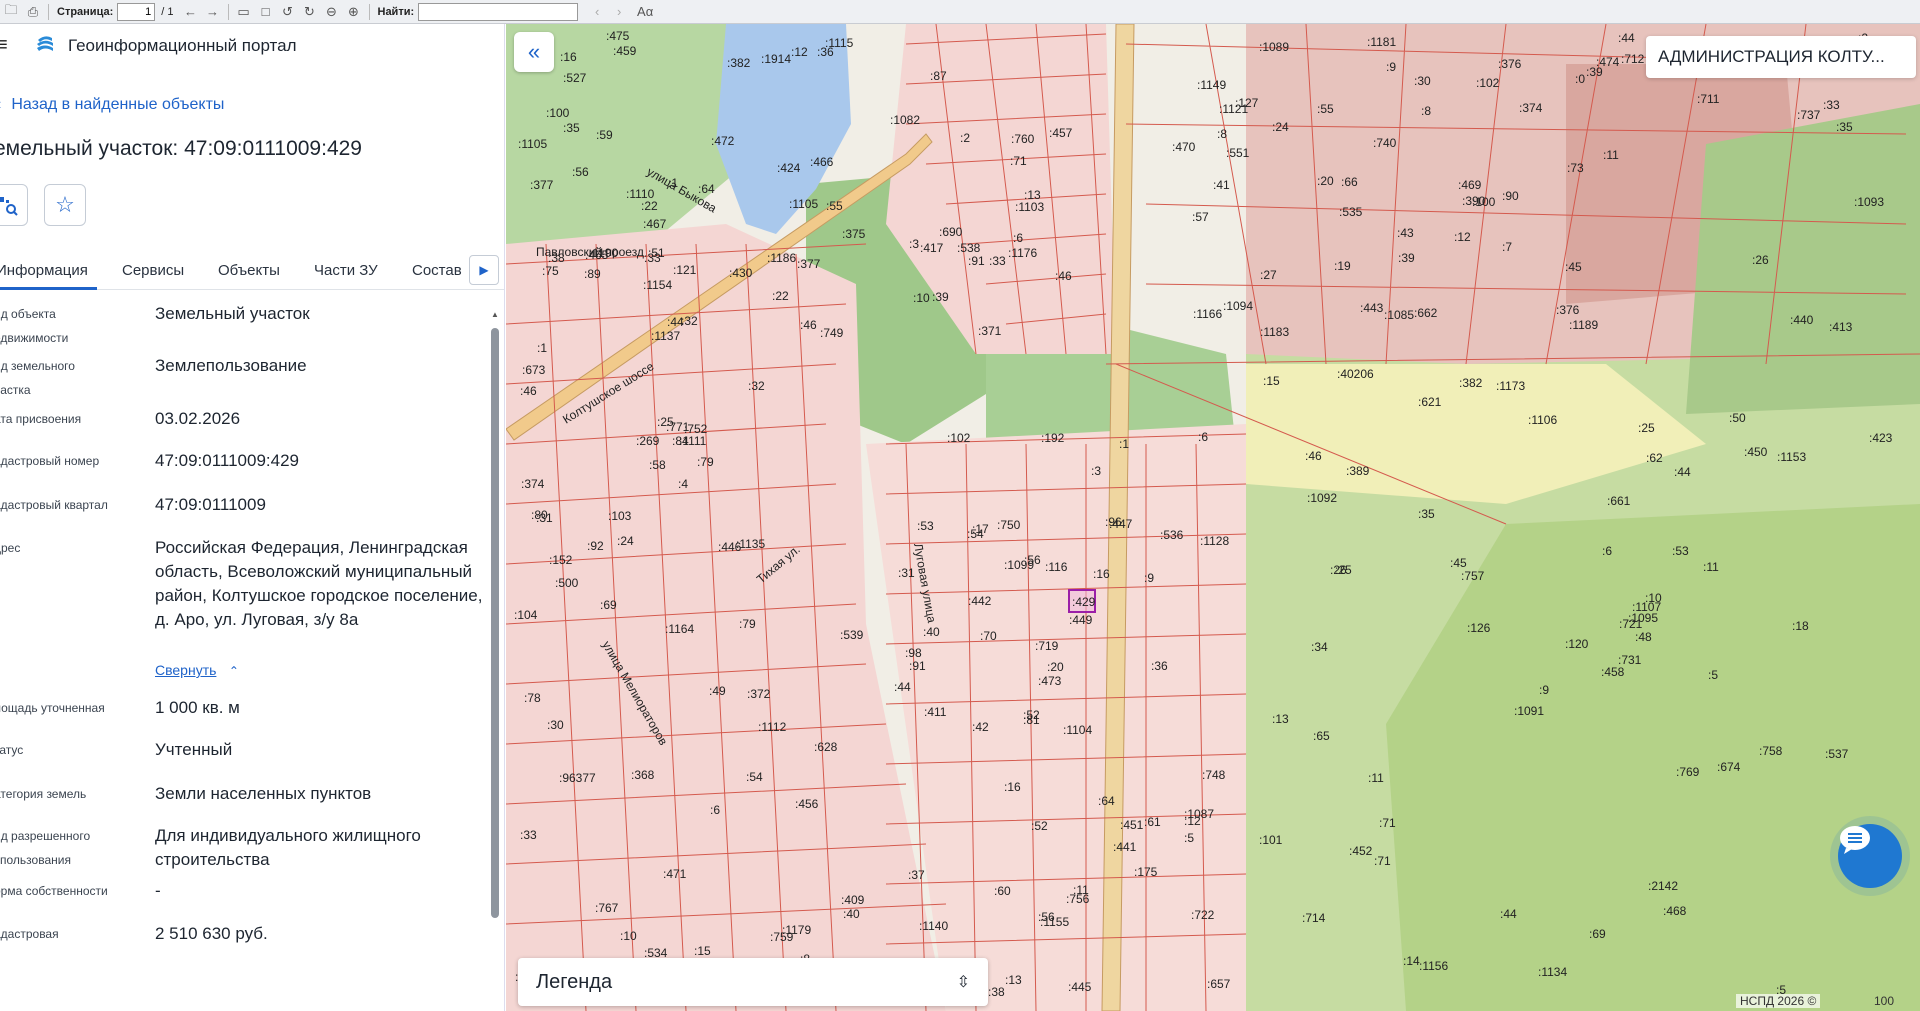 The width and height of the screenshot is (1920, 1011). What do you see at coordinates (37, 378) in the screenshot?
I see `property-label: ид земельного частка` at bounding box center [37, 378].